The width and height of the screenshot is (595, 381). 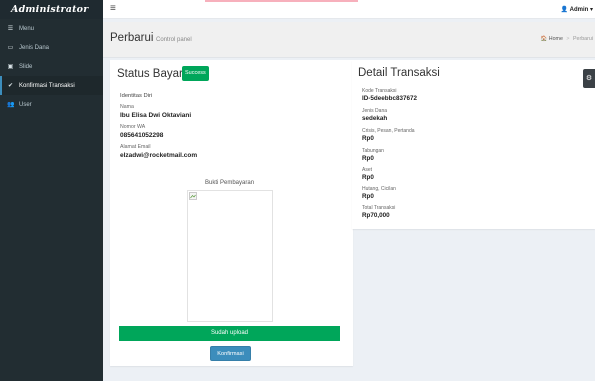 I want to click on field-value: ID-5deebbc837672, so click(x=389, y=98).